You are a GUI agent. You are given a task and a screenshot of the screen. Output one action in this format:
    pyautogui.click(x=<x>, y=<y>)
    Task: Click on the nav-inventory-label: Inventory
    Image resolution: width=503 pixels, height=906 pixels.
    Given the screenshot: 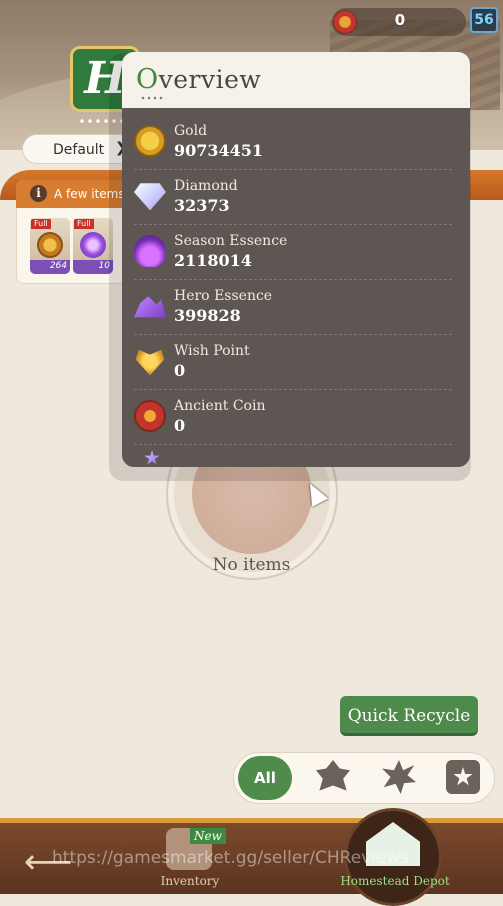 What is the action you would take?
    pyautogui.click(x=190, y=881)
    